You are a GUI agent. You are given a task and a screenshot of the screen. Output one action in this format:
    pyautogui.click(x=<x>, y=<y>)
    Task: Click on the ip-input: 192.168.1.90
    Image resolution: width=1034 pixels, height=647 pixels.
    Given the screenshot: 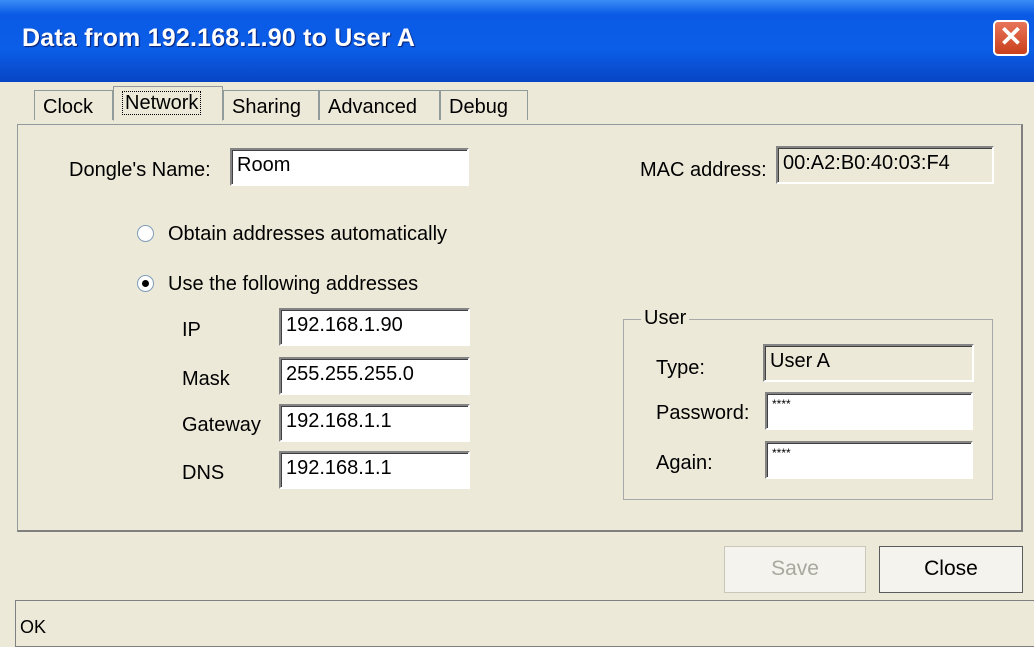 What is the action you would take?
    pyautogui.click(x=374, y=327)
    